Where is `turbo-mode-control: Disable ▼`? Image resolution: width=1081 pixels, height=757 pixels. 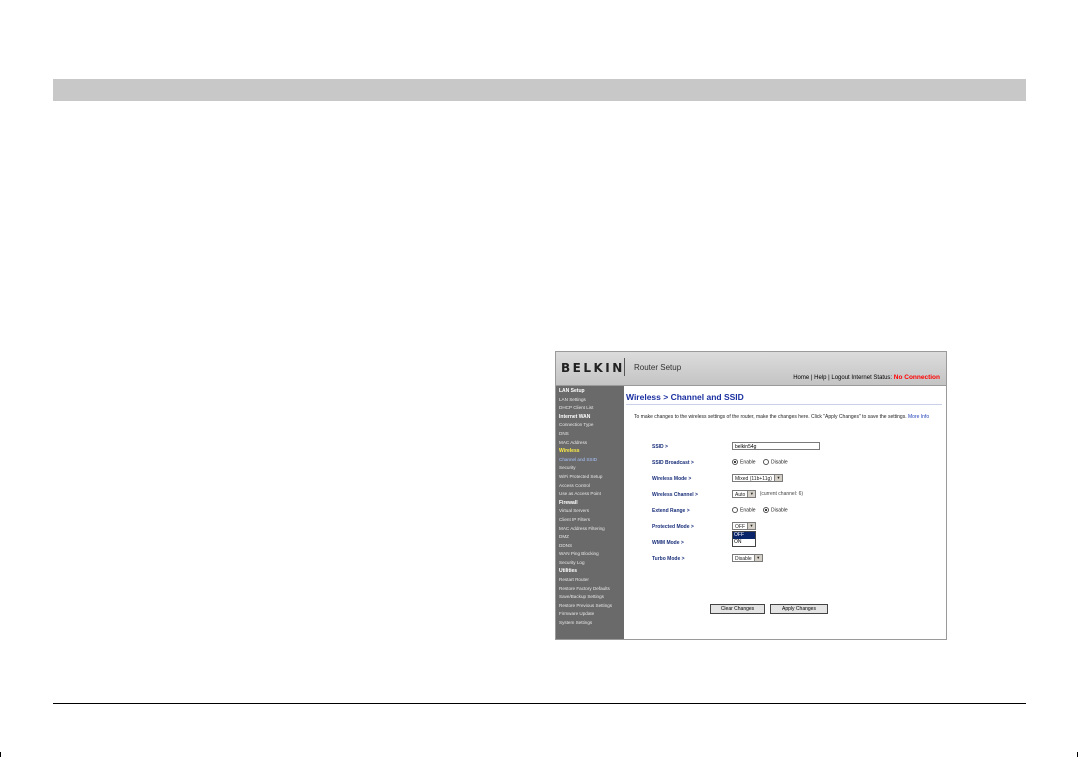
turbo-mode-control: Disable ▼ is located at coordinates (747, 558).